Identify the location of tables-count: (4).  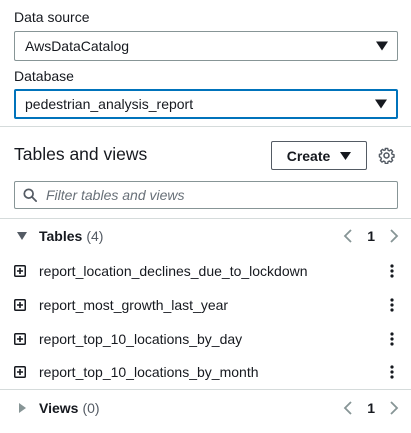
(95, 236).